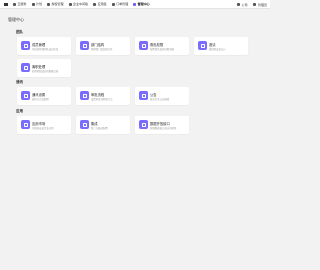 The image size is (320, 270). Describe the element at coordinates (221, 46) in the screenshot. I see `card-invite: 邀请 邀请新成员加入` at that location.